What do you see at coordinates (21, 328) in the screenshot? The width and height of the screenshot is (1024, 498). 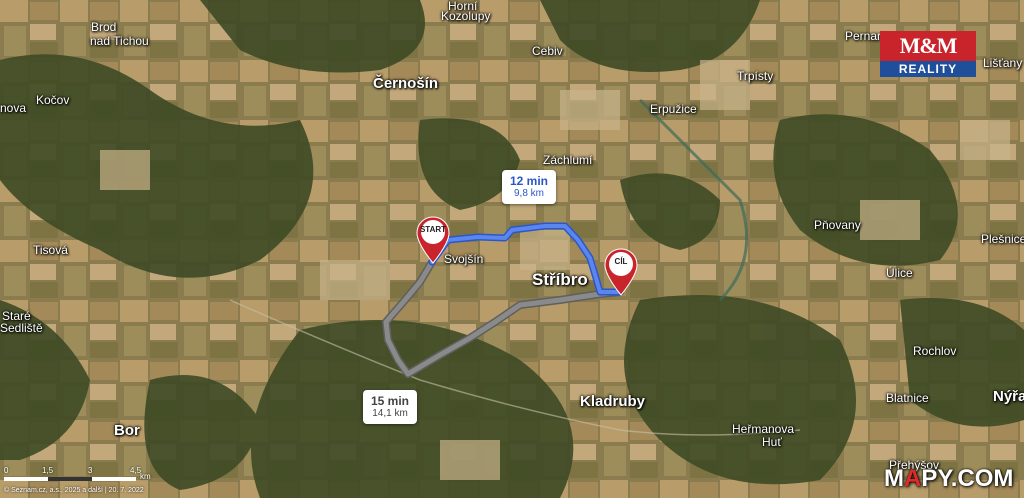 I see `place-label-sedliste: Sedliště` at bounding box center [21, 328].